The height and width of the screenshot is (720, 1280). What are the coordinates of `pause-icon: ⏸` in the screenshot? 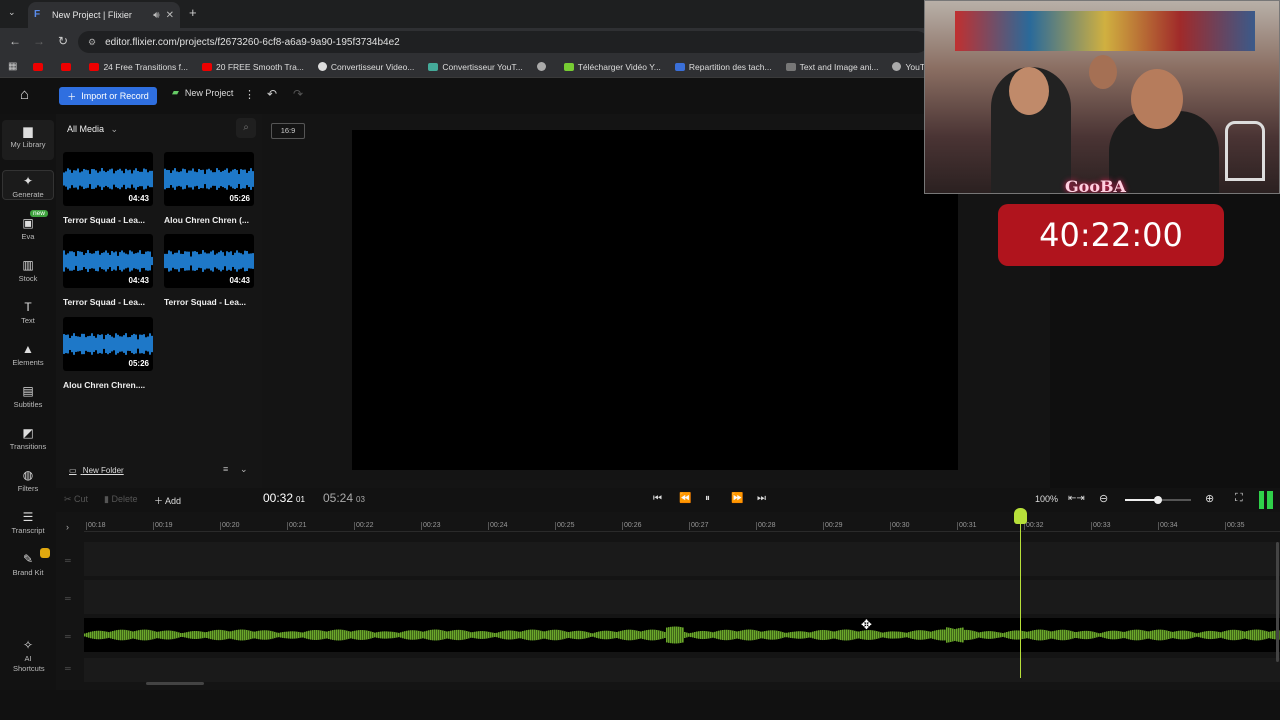 It's located at (707, 498).